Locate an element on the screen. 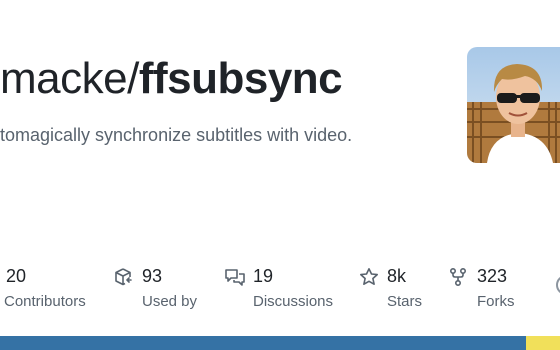 The width and height of the screenshot is (560, 350). stat-stars-label: Stars is located at coordinates (405, 301).